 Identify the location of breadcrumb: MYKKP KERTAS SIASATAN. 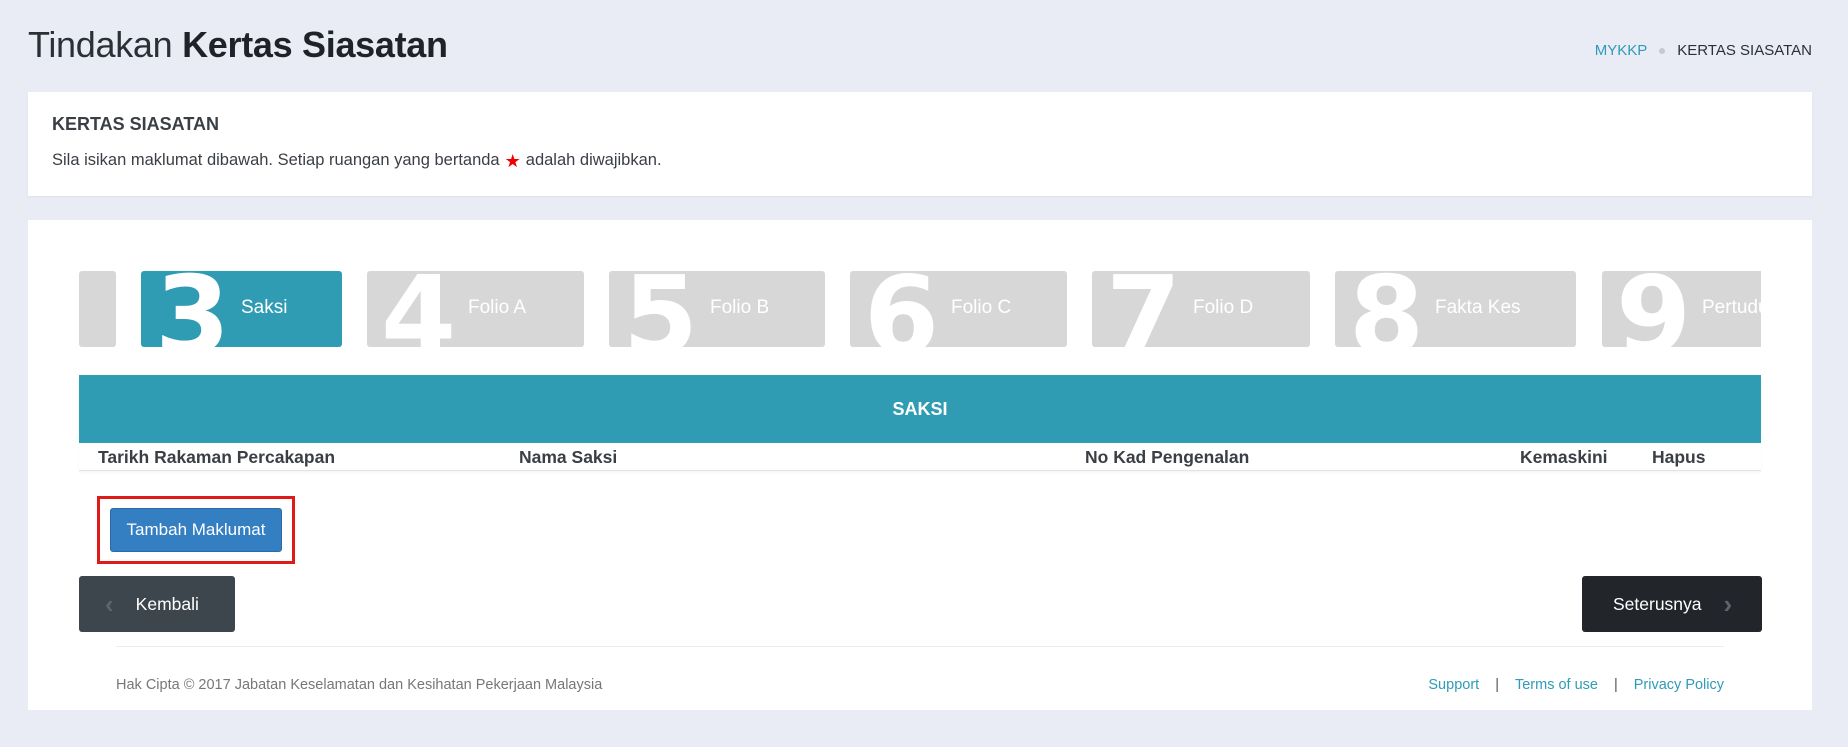
(1703, 50).